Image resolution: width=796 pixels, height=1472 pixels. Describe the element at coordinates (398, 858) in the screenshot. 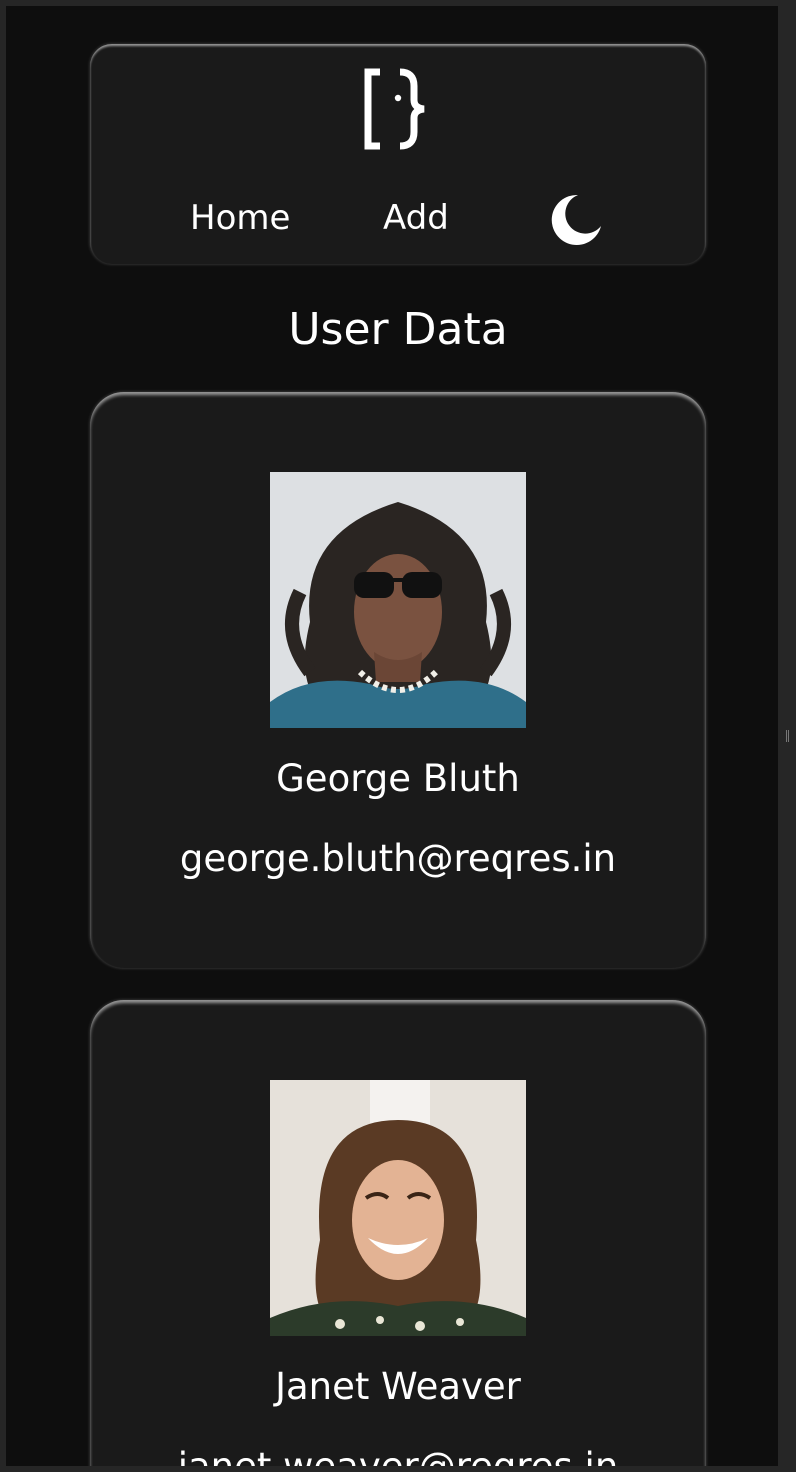

I see `user-email: george.bluth@reqres.in` at that location.